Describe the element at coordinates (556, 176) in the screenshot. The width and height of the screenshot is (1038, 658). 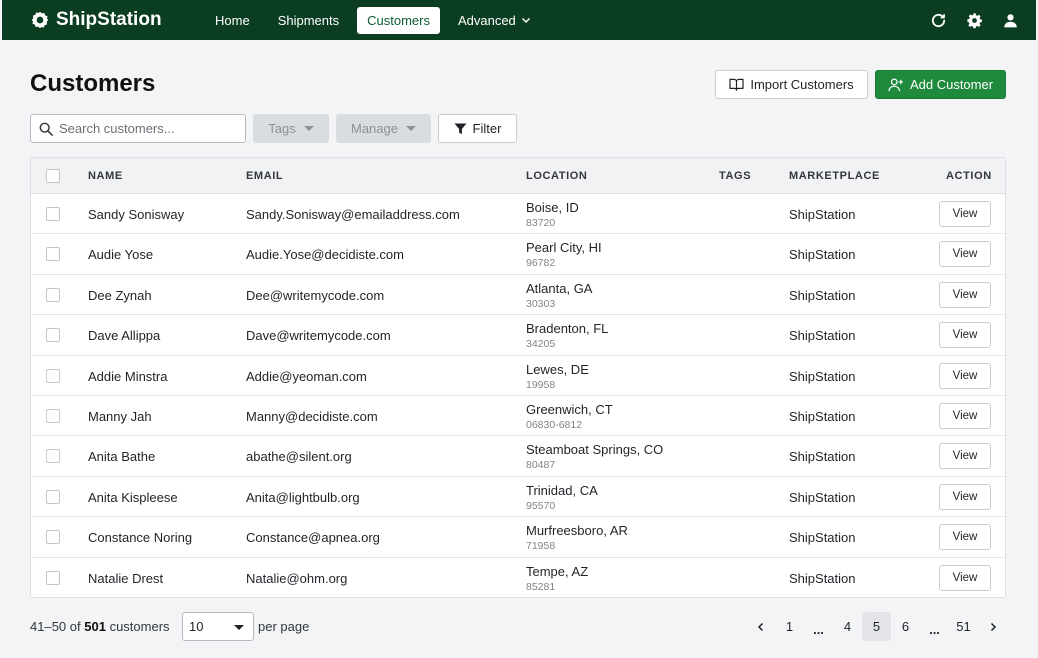
I see `column-header-location: LOCATION` at that location.